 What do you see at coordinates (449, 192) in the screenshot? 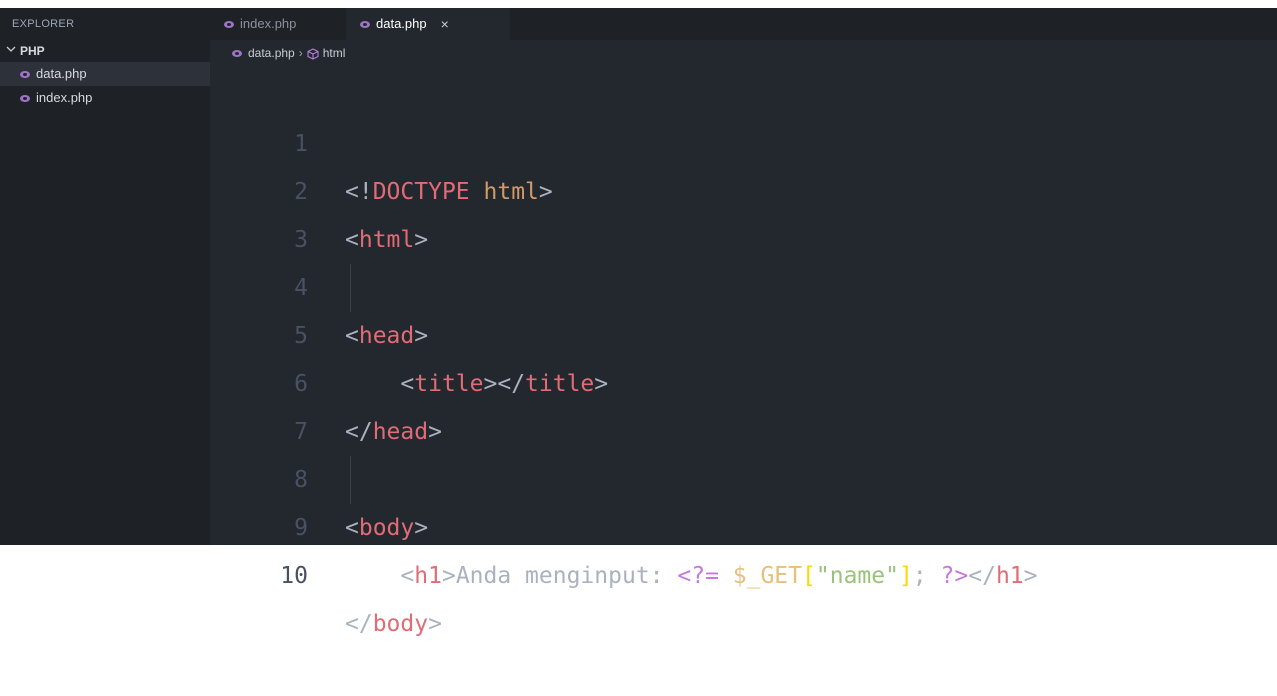
I see `code-text: <!DOCTYPE html>` at bounding box center [449, 192].